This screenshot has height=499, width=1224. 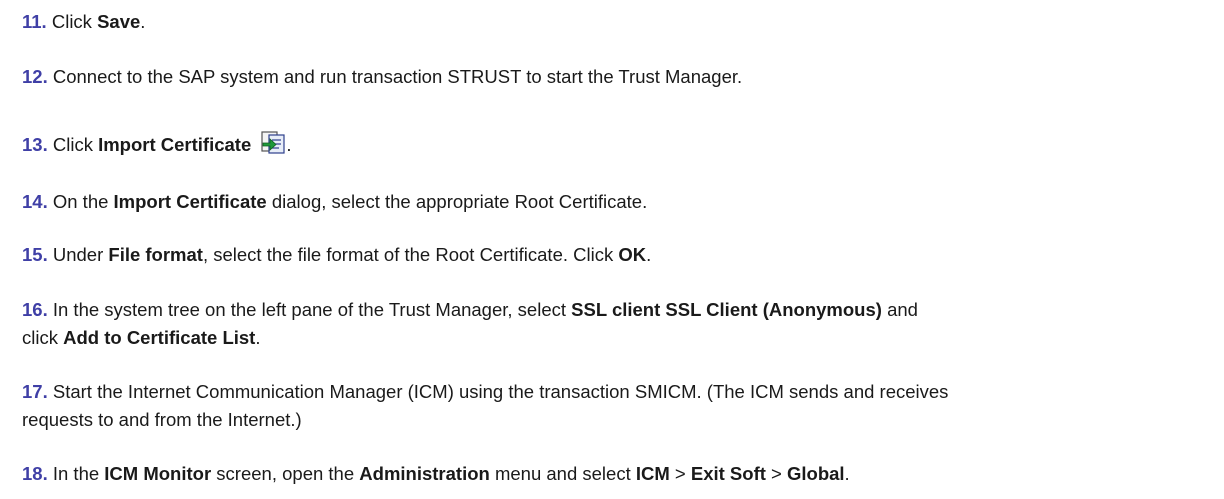 What do you see at coordinates (35, 144) in the screenshot?
I see `step-number: 13.` at bounding box center [35, 144].